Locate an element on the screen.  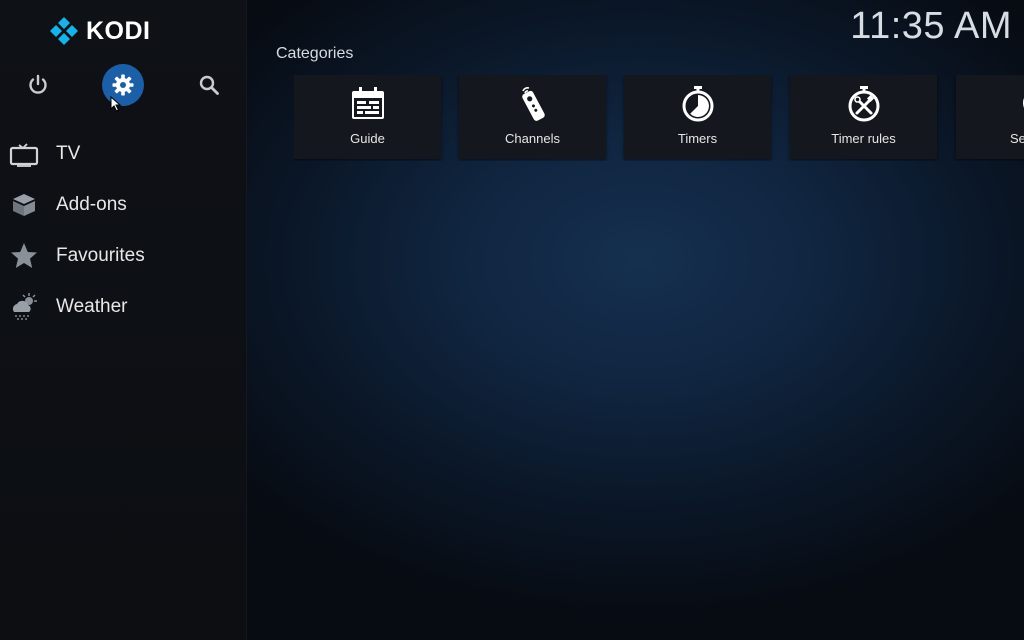
tile-label: Se is located at coordinates (1017, 138).